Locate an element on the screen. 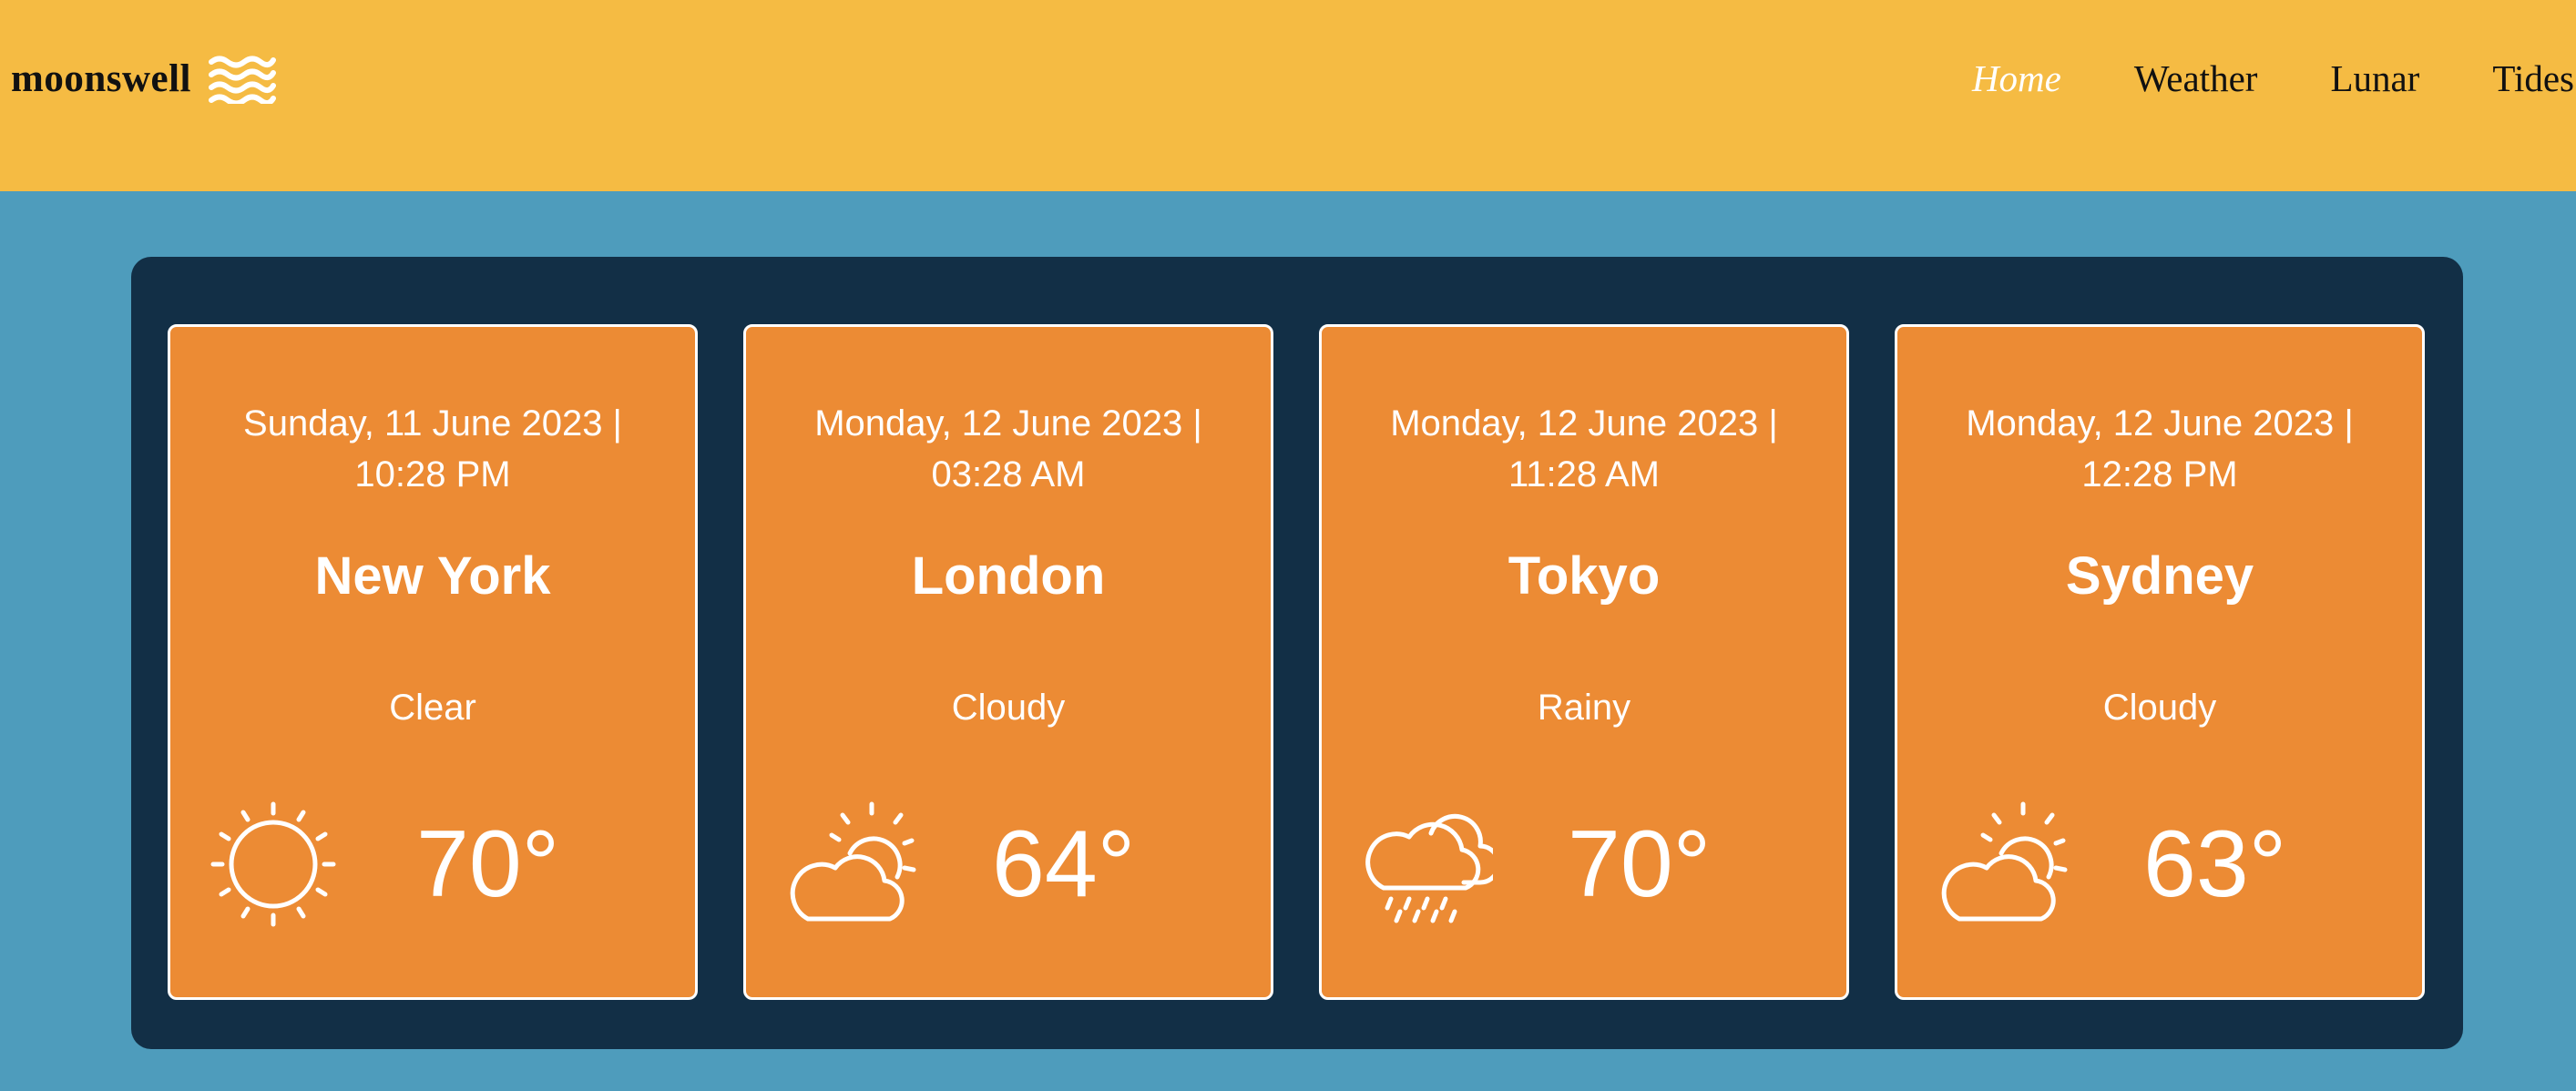 The image size is (2576, 1091). main-nav: Home Weather Lunar Tides is located at coordinates (2236, 78).